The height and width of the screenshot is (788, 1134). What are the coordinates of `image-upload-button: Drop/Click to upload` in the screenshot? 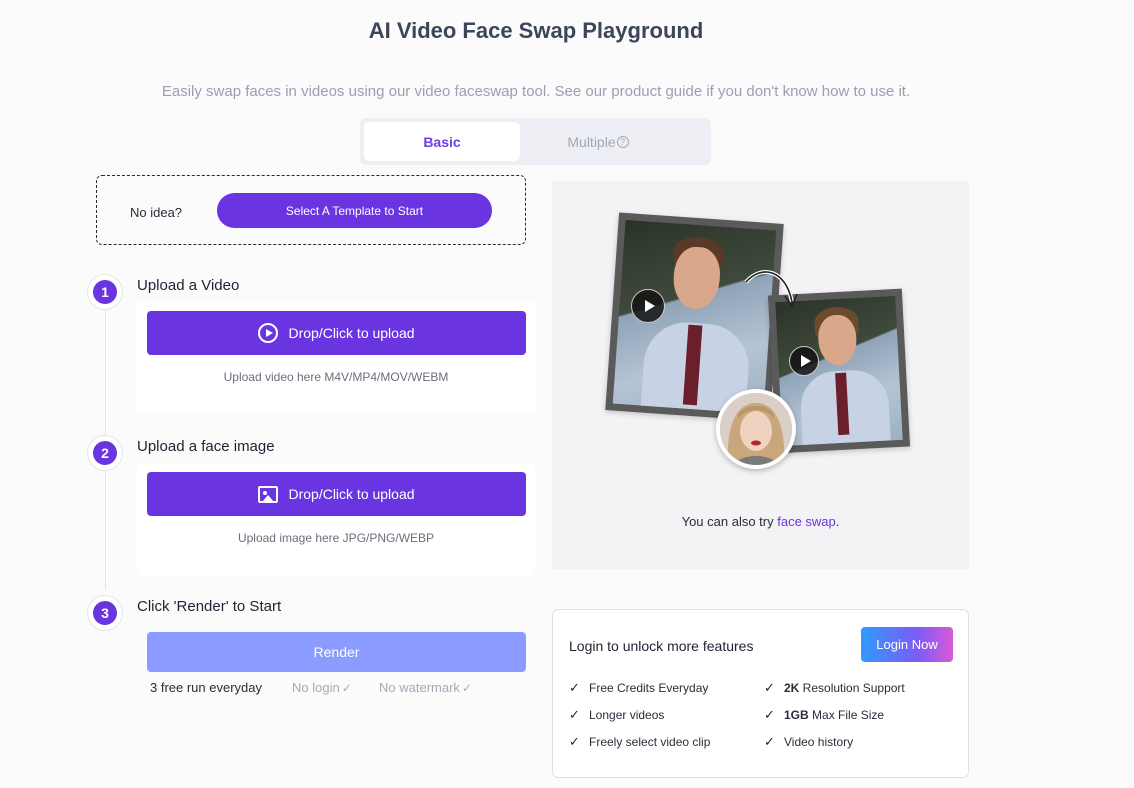 It's located at (336, 494).